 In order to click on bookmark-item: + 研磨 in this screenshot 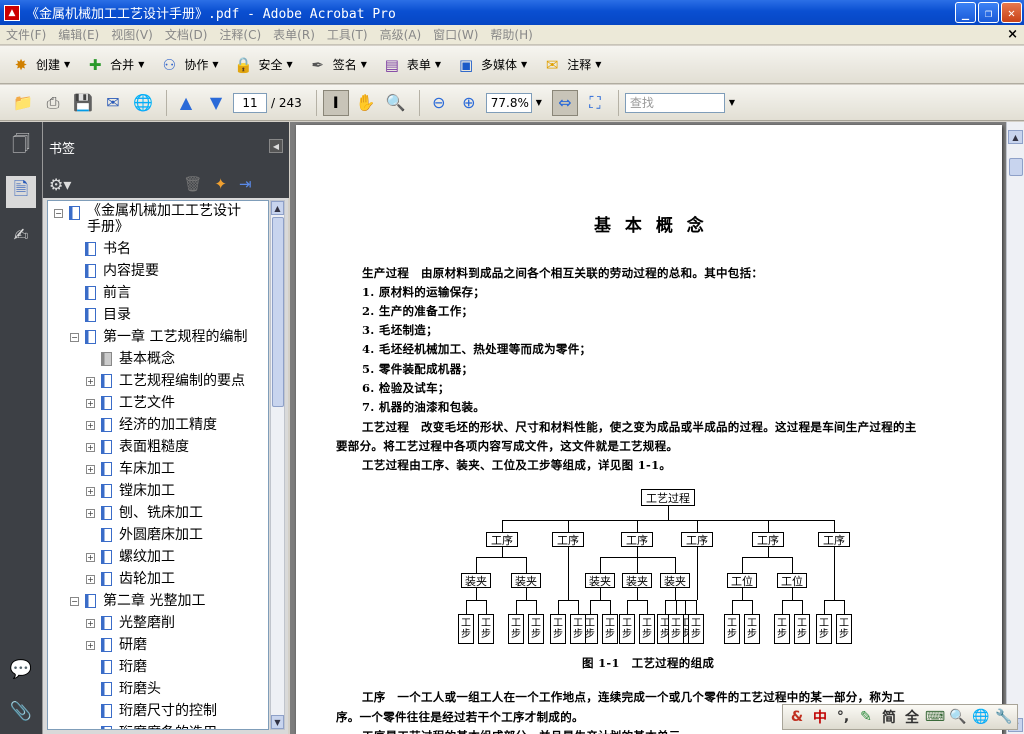, I will do `click(116, 645)`.